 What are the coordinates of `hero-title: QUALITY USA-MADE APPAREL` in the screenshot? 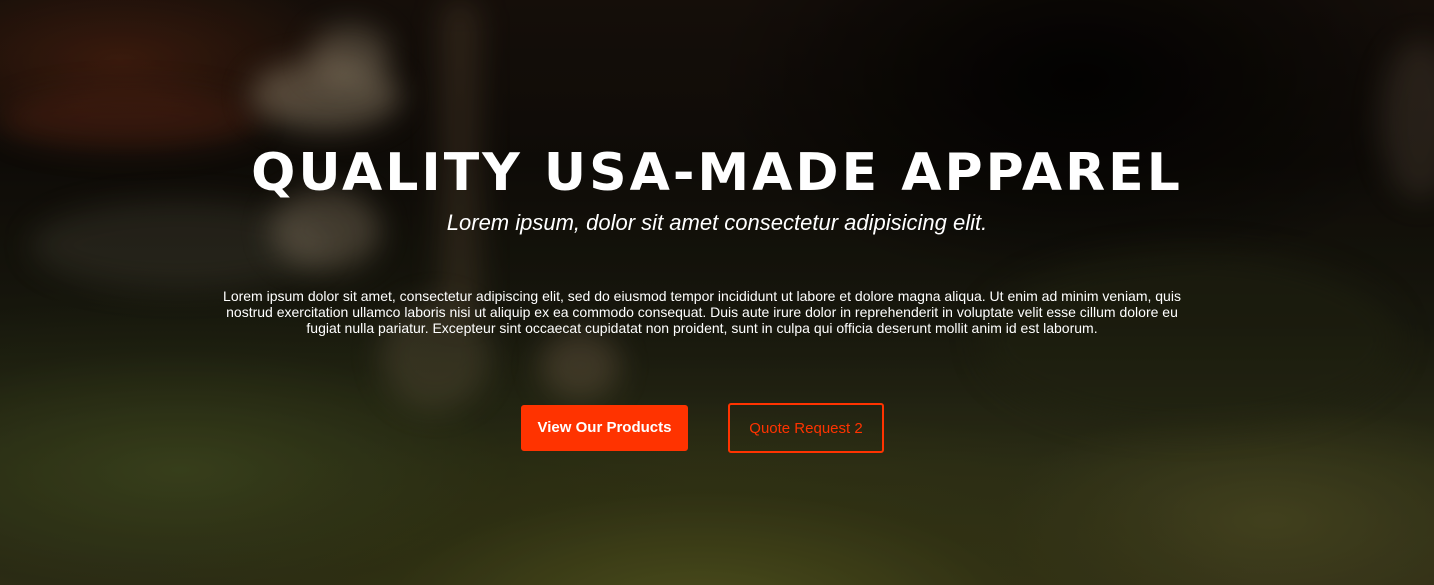 It's located at (717, 173).